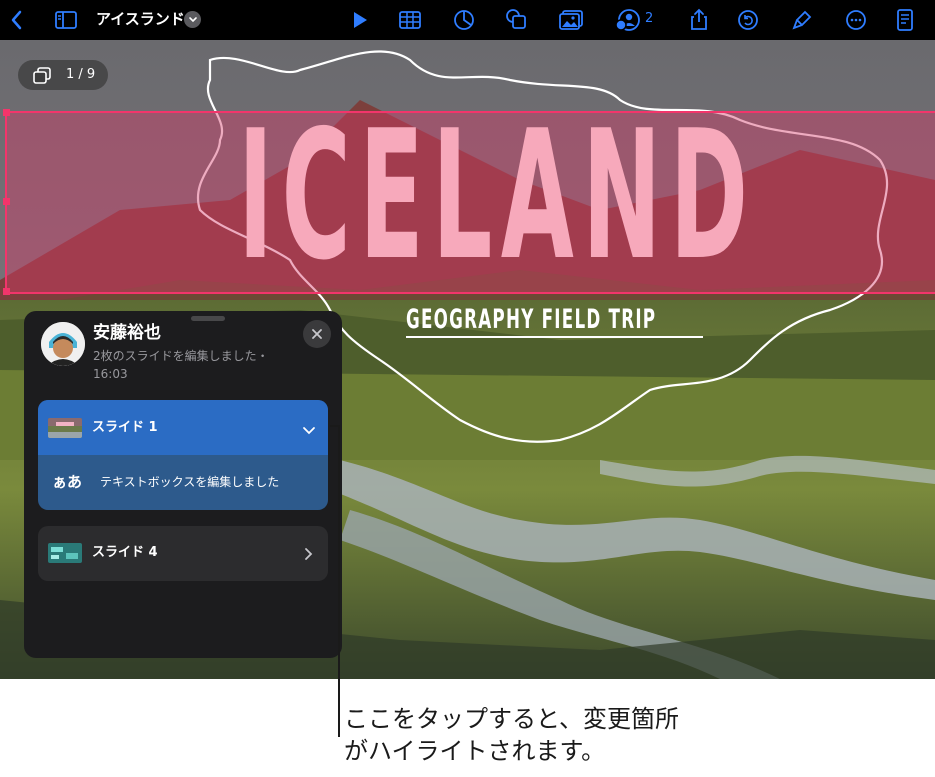 This screenshot has height=777, width=935. Describe the element at coordinates (748, 20) in the screenshot. I see `undo-icon` at that location.